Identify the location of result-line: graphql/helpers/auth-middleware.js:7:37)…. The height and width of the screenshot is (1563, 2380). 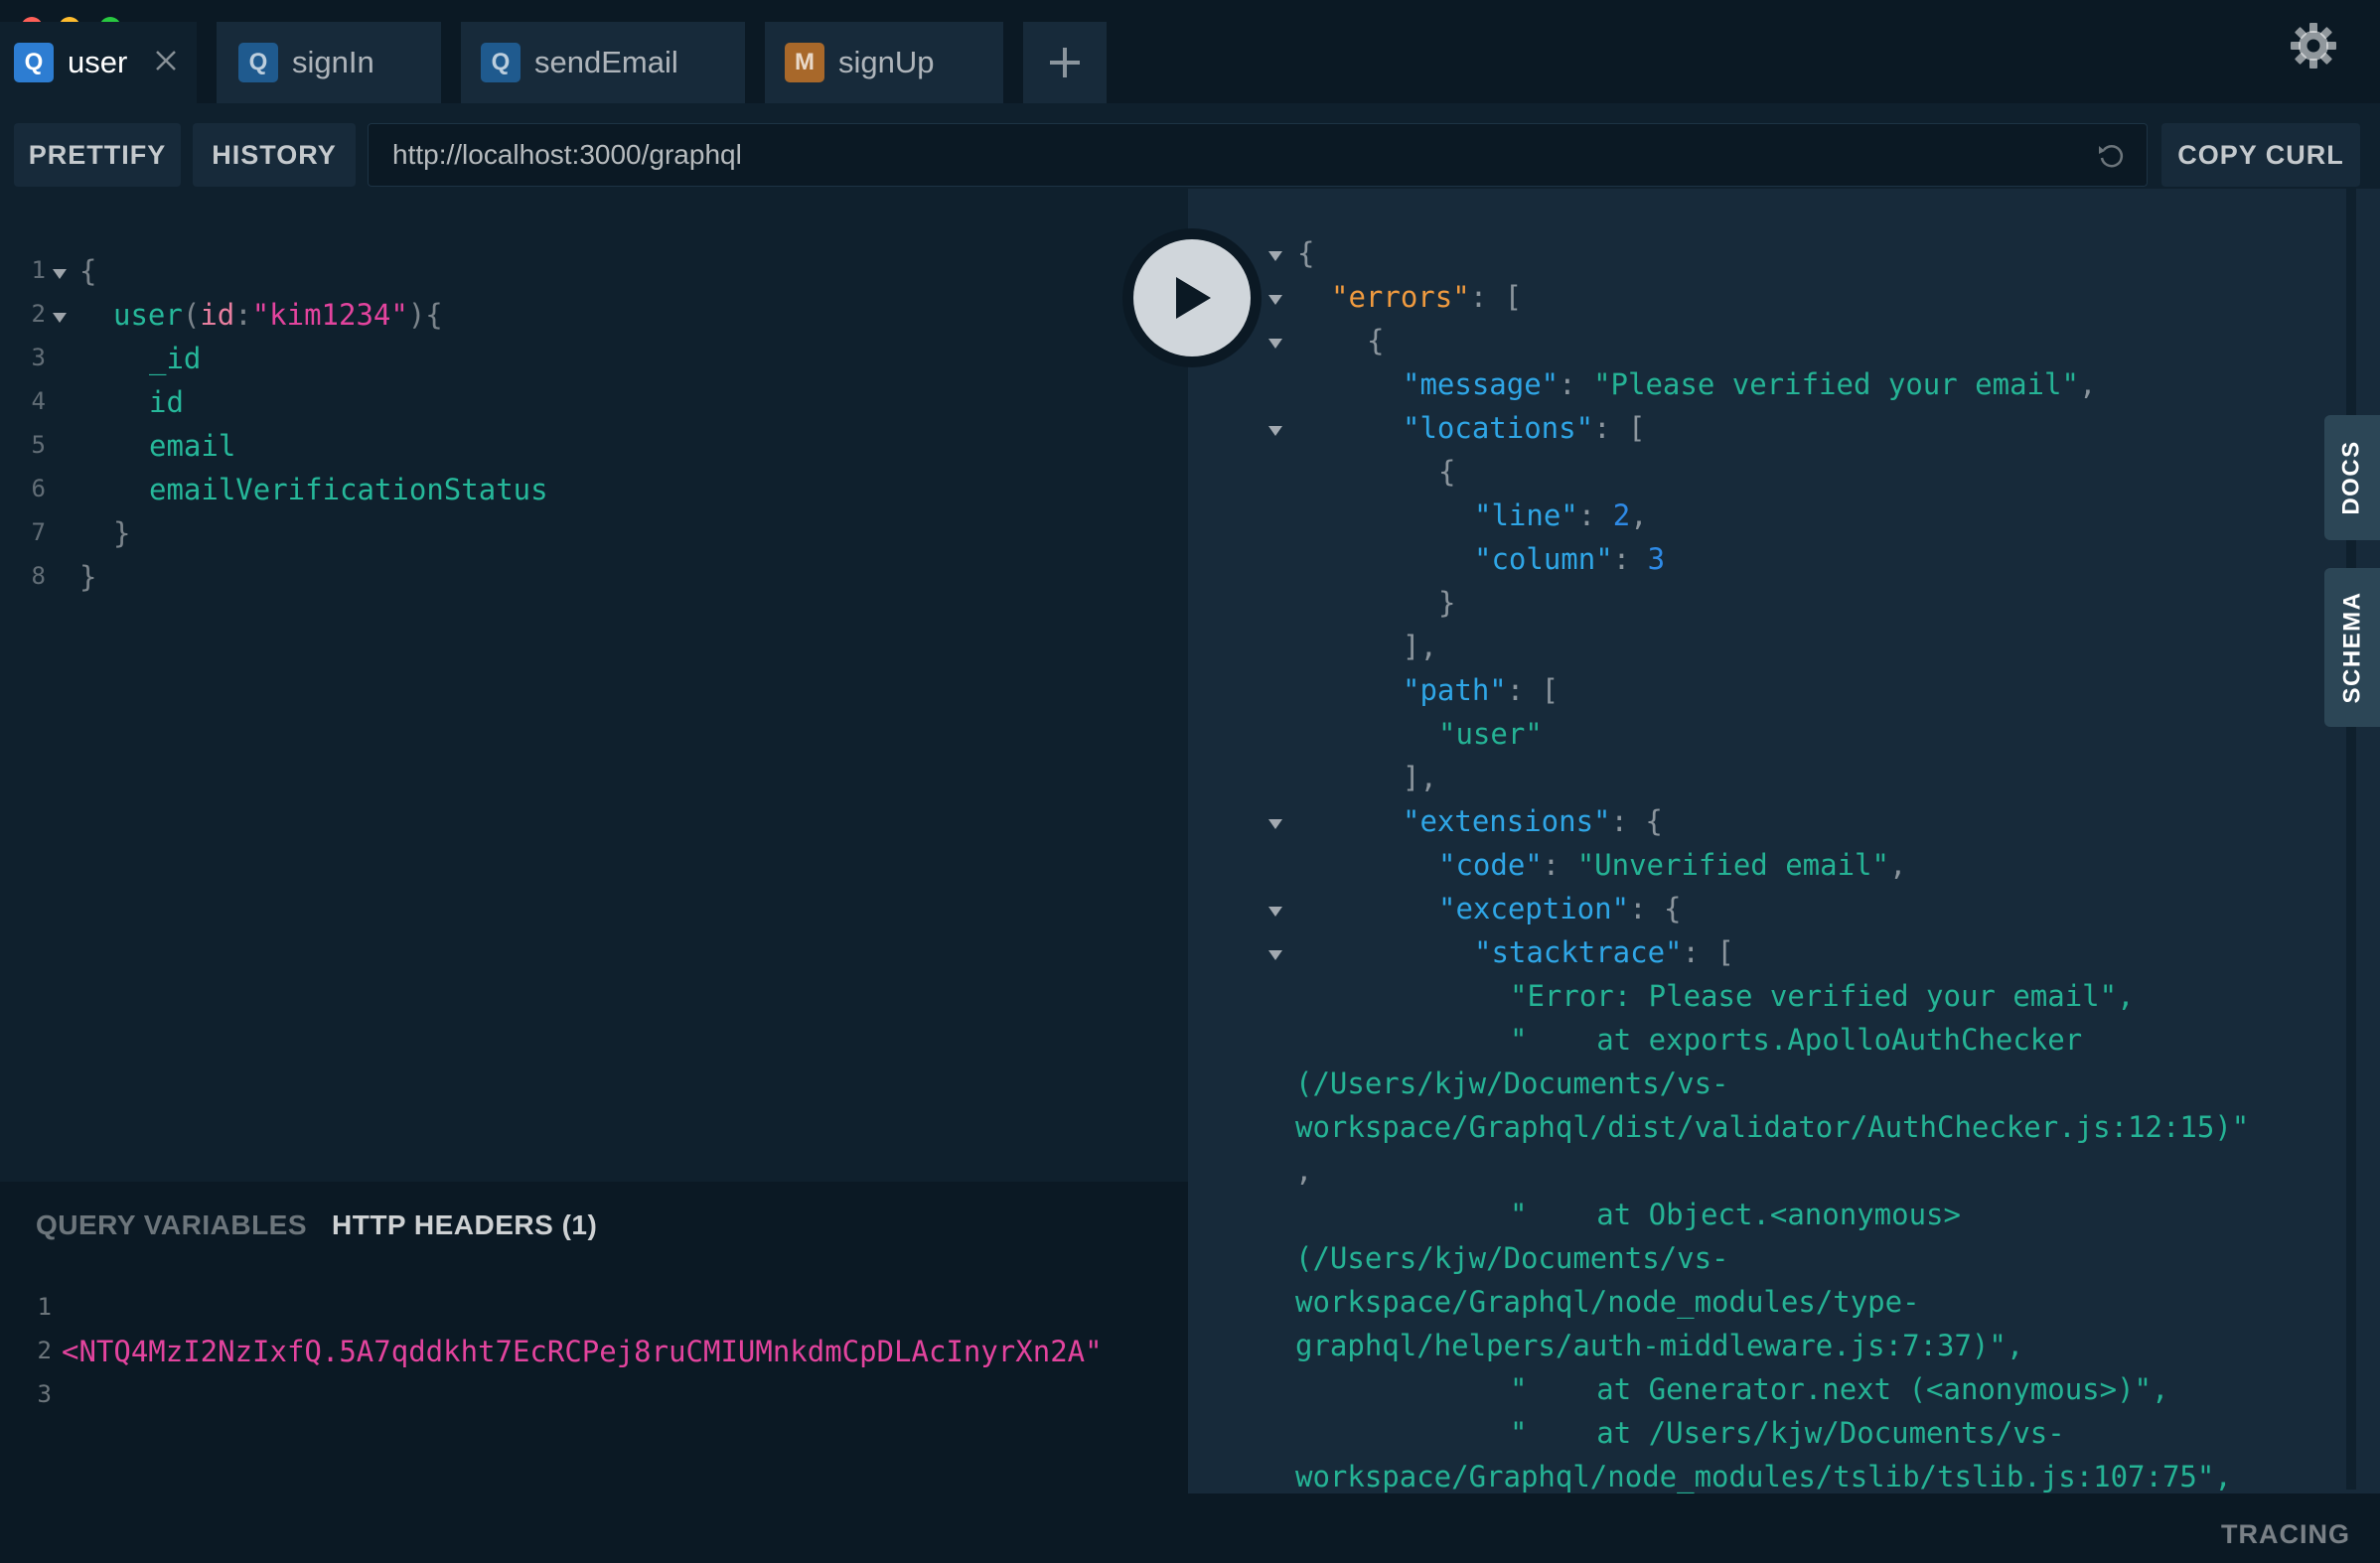
(1769, 1350).